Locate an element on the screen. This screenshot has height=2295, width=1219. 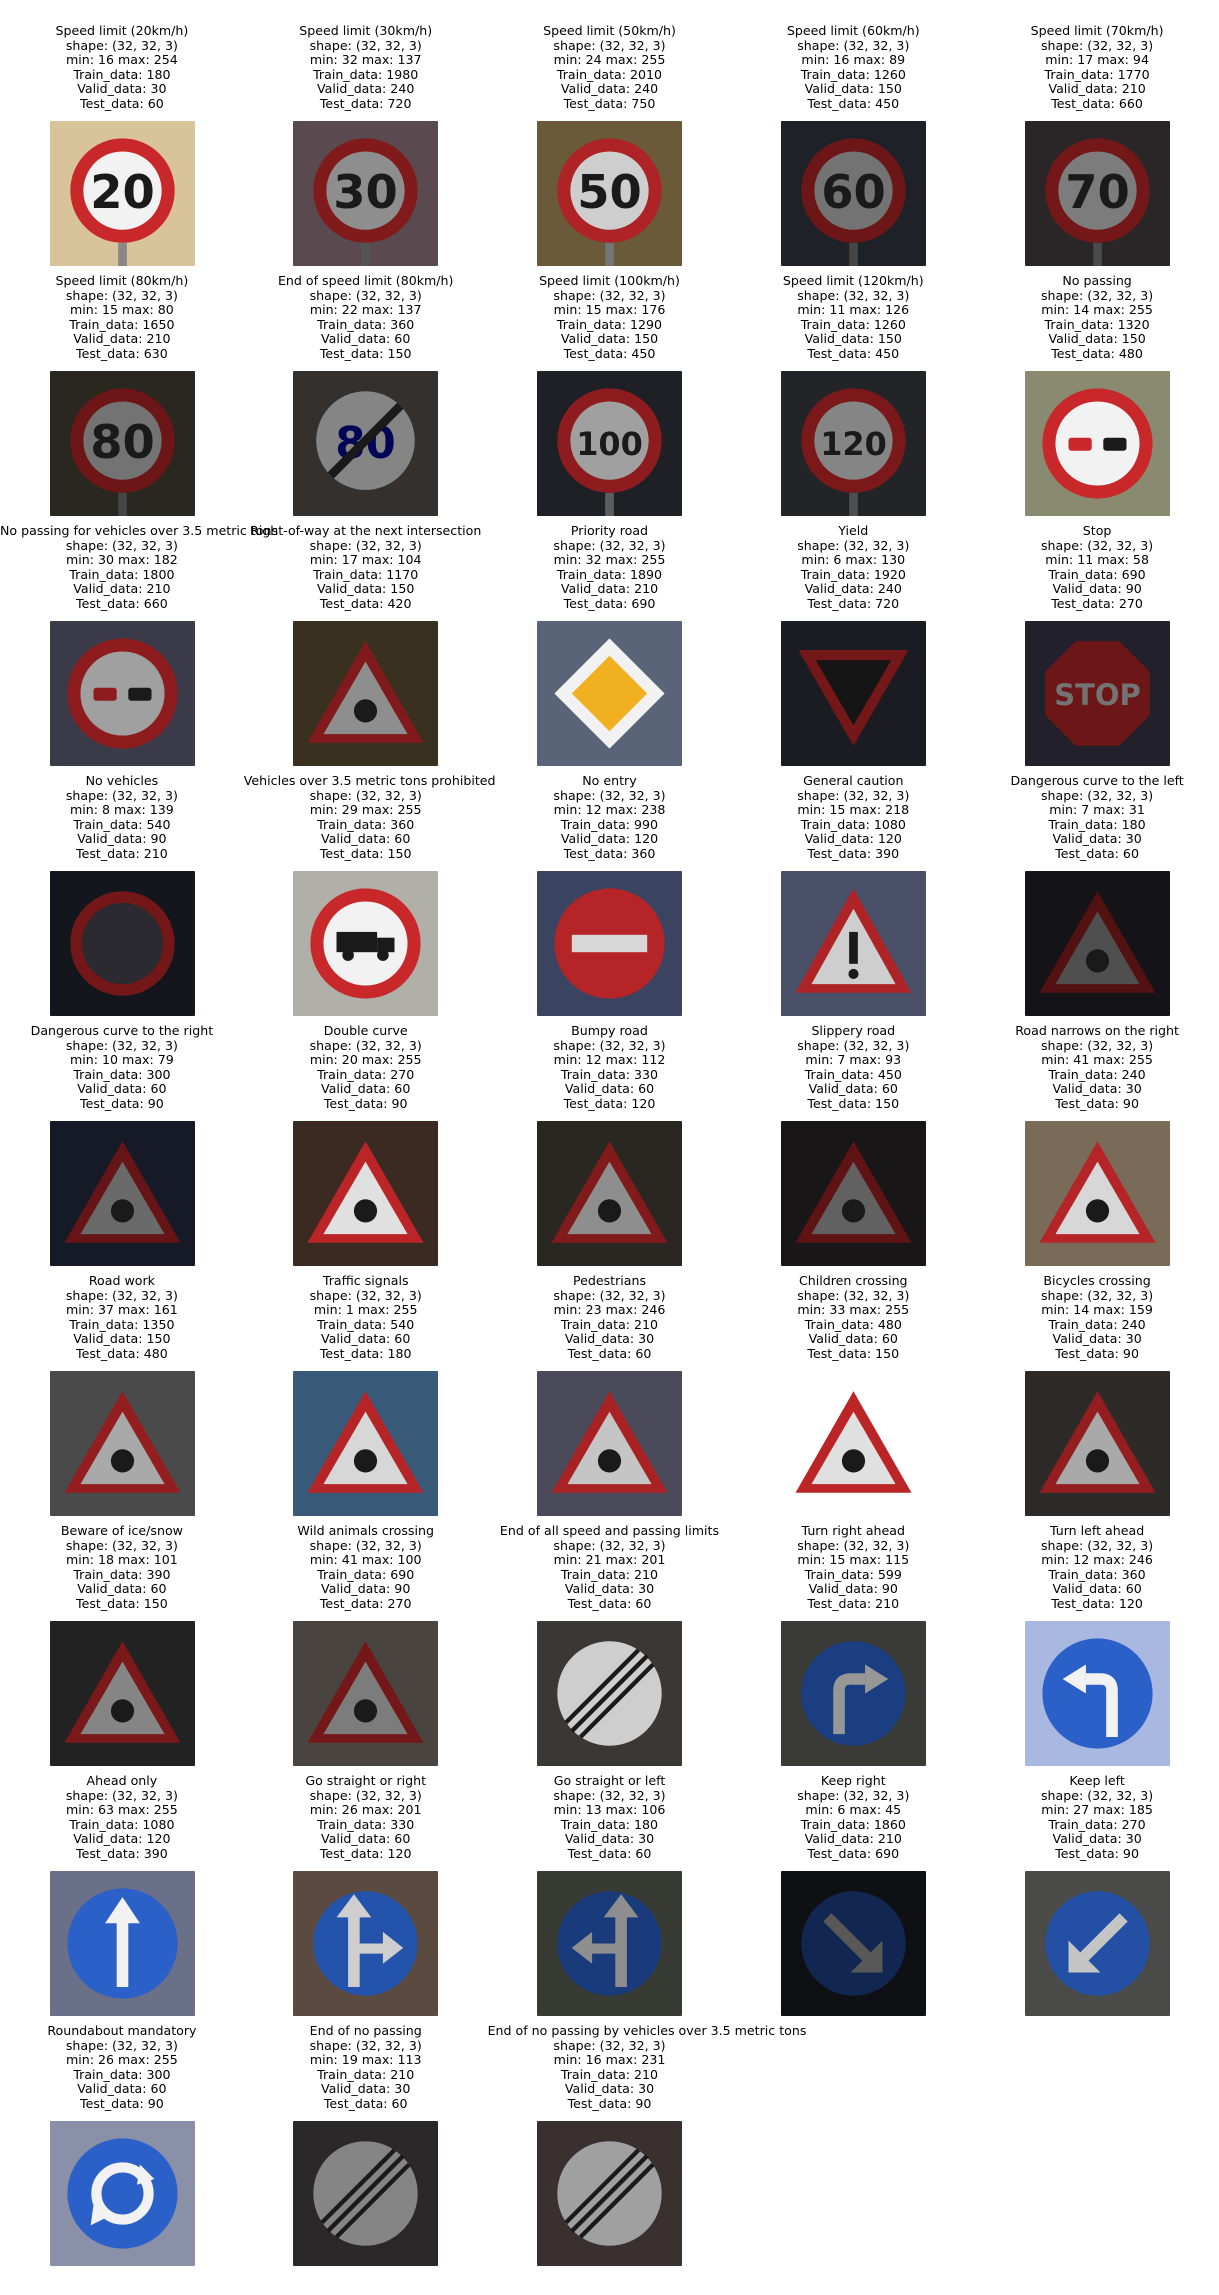
caption-title: Speed limit (80km/h) is located at coordinates (122, 280).